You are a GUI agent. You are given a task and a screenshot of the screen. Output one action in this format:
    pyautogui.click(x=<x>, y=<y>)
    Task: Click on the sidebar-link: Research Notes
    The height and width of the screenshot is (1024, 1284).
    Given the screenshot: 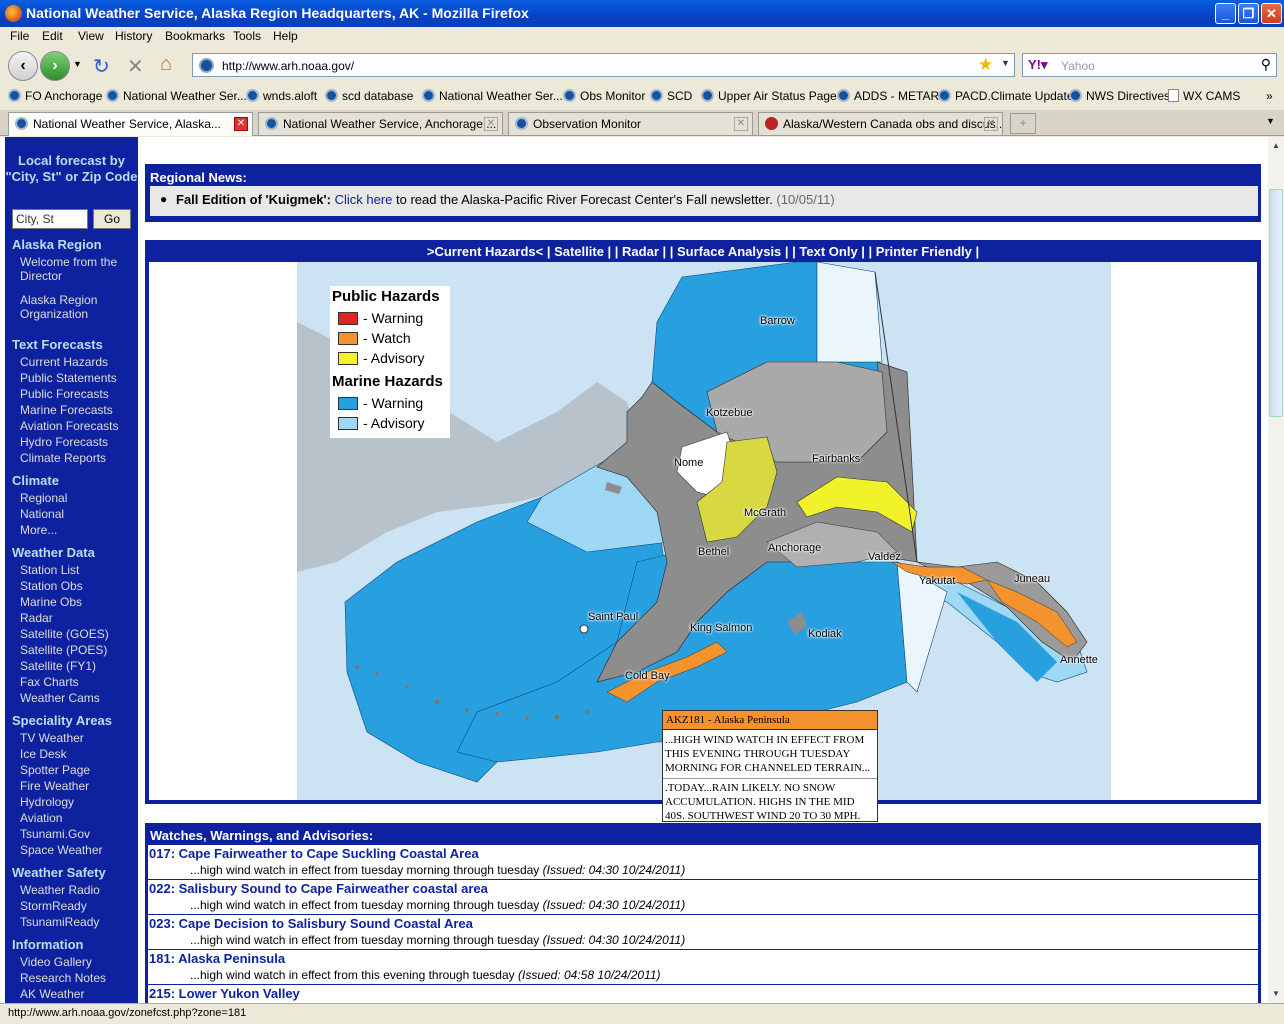 What is the action you would take?
    pyautogui.click(x=77, y=978)
    